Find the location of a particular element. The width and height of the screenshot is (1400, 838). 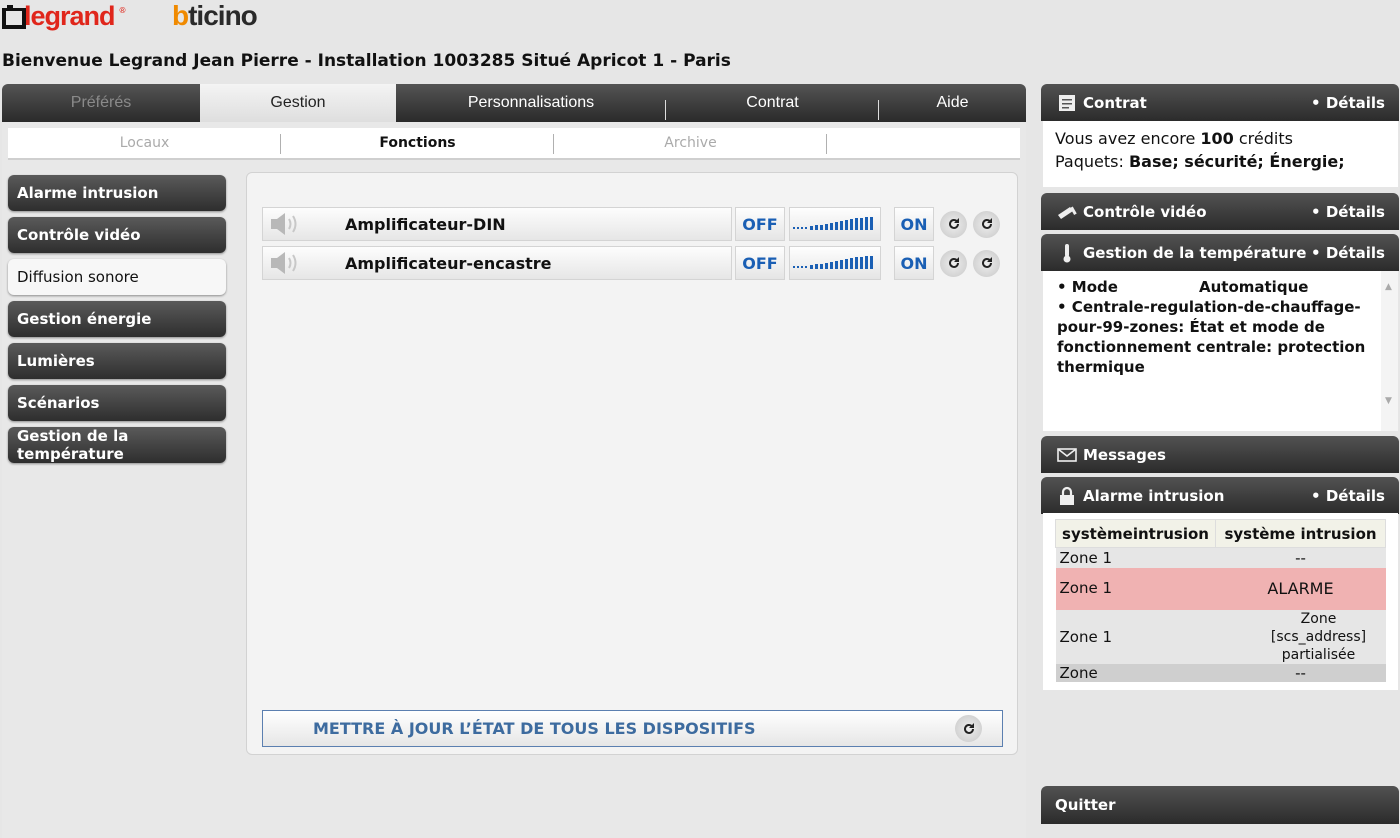

contract-details-link: • Détails is located at coordinates (1348, 103).